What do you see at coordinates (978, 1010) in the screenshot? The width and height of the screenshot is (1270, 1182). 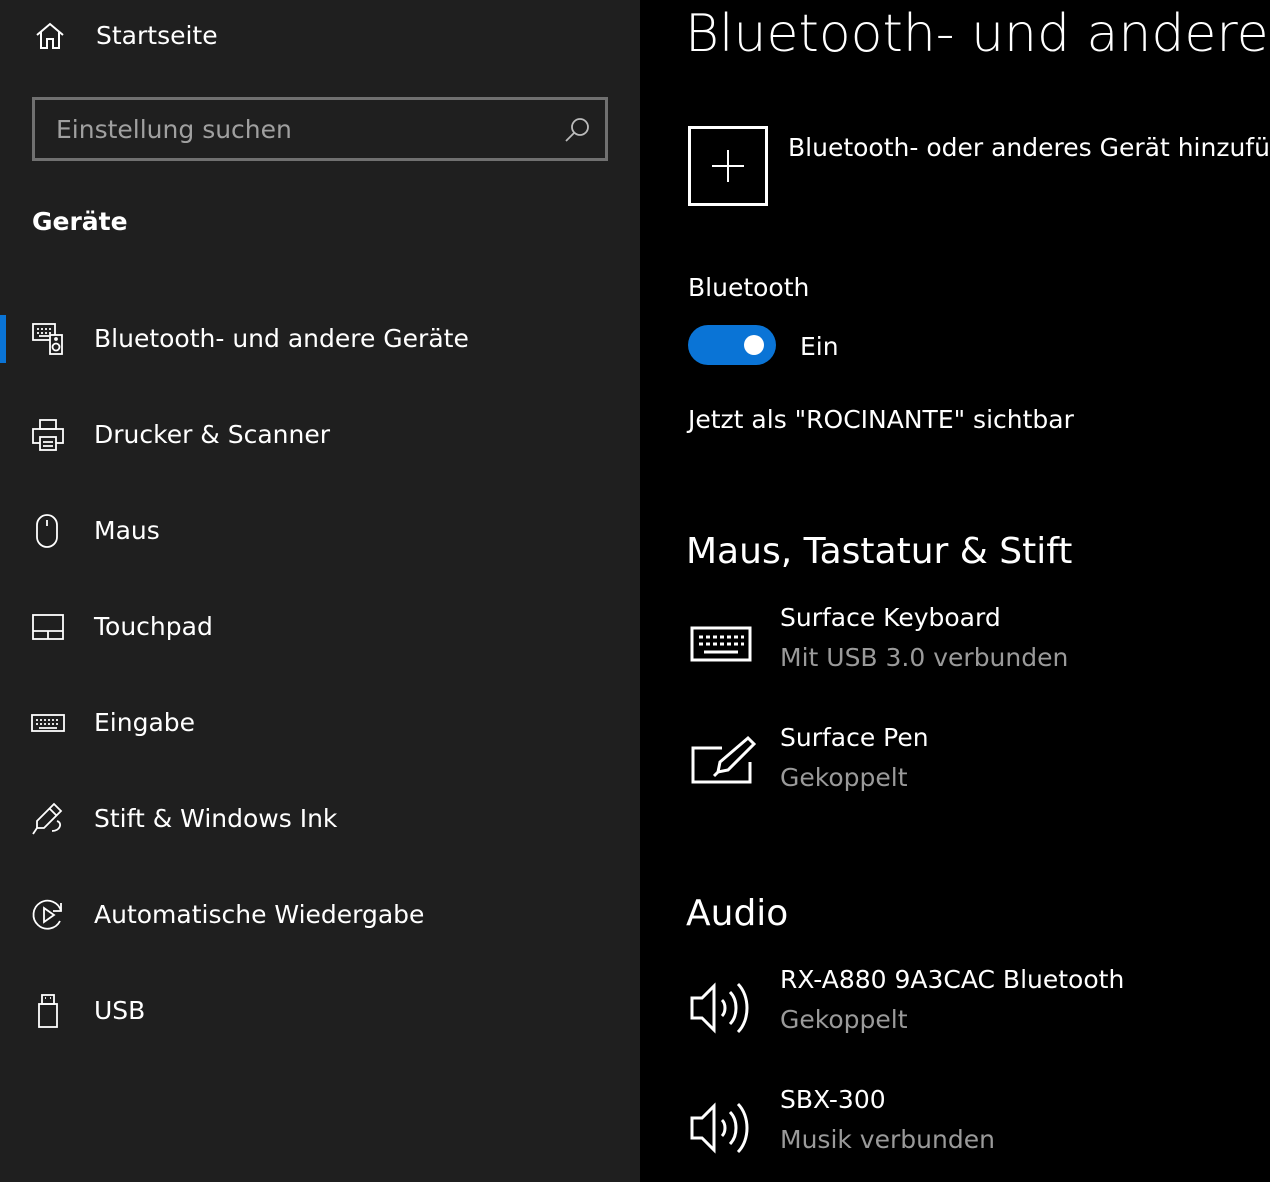 I see `device-rx-a880: RX-A880 9A3CAC Bluetooth Gekoppelt` at bounding box center [978, 1010].